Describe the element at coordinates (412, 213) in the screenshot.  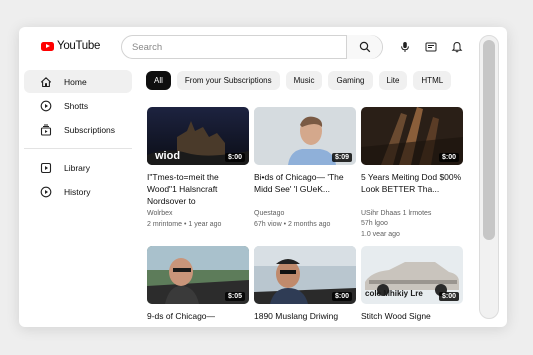
I see `channel-name: USihr Dhaas 1 lrmotes` at that location.